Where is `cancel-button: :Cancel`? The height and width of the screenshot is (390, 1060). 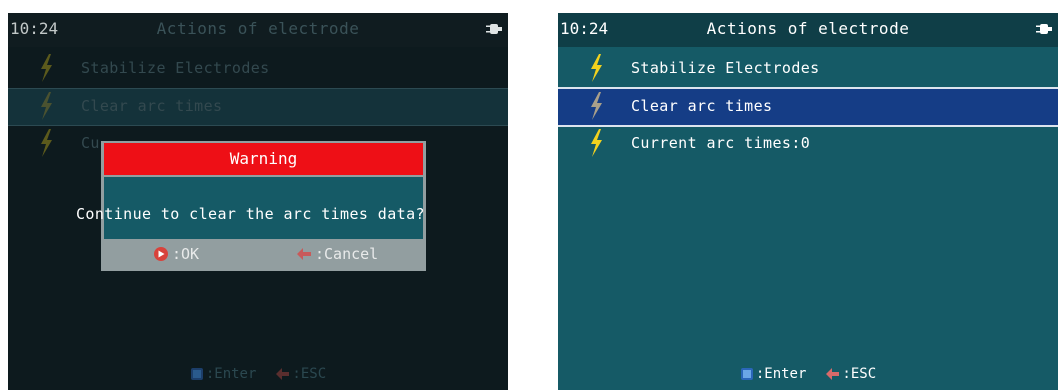 cancel-button: :Cancel is located at coordinates (337, 254).